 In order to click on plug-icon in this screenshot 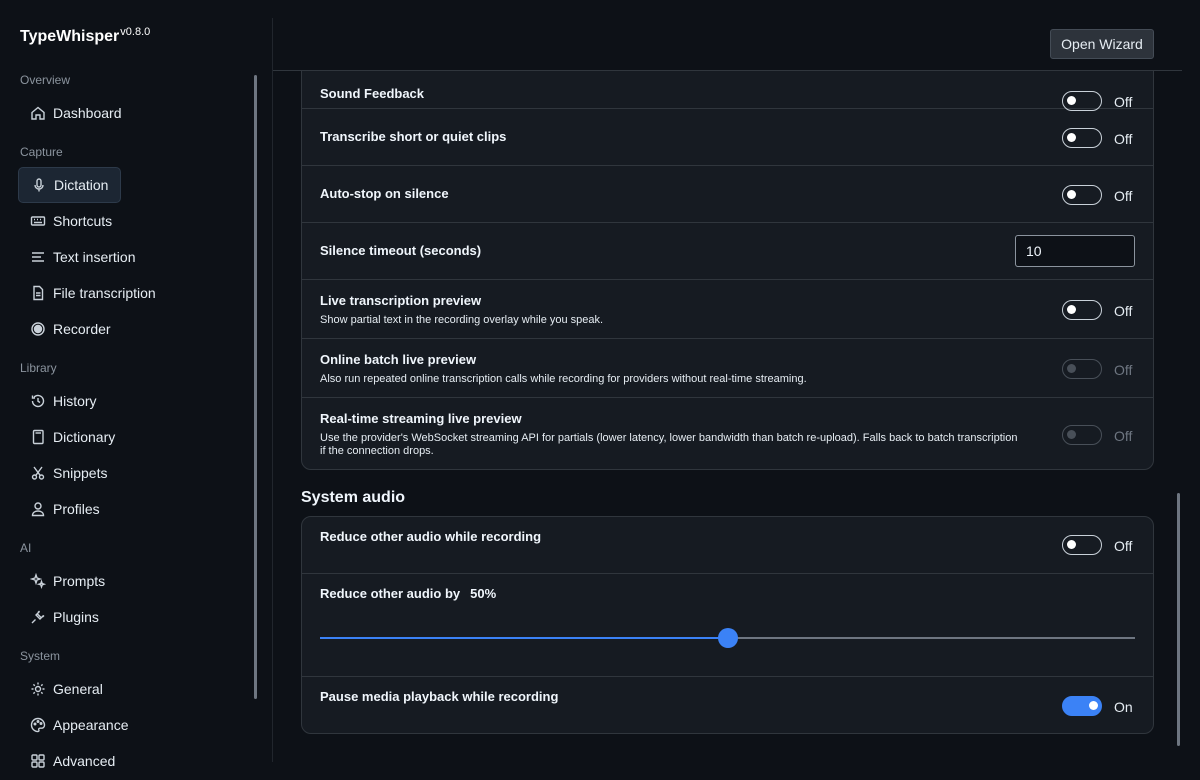, I will do `click(38, 617)`.